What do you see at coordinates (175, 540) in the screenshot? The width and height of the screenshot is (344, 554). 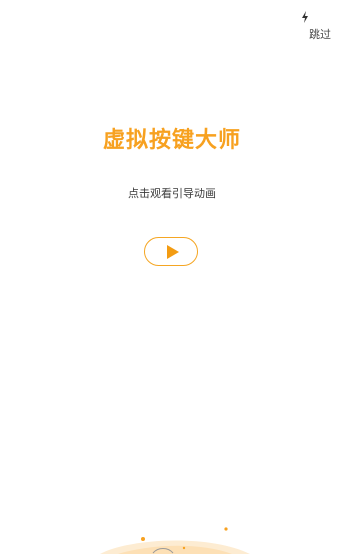 I see `bottom-decoration` at bounding box center [175, 540].